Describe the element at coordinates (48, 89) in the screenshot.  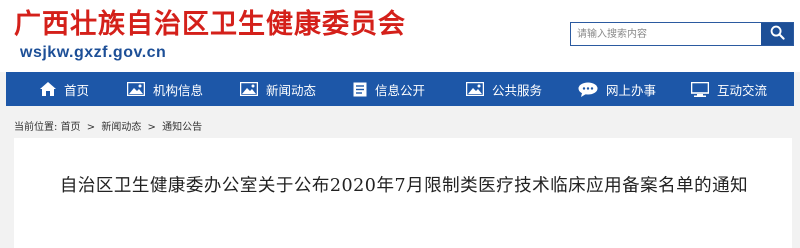
I see `home-icon` at that location.